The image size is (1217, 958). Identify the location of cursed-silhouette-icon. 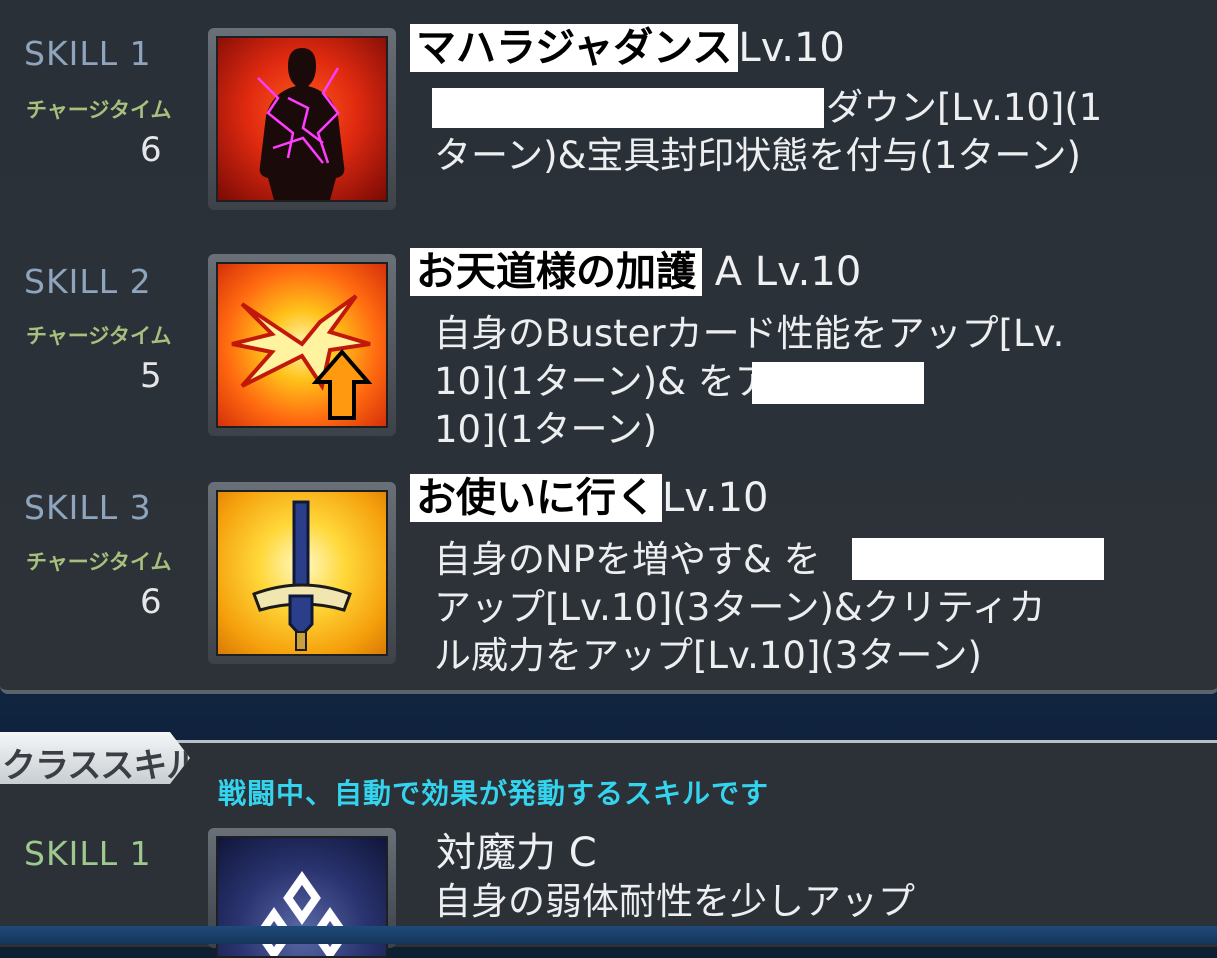
(302, 119).